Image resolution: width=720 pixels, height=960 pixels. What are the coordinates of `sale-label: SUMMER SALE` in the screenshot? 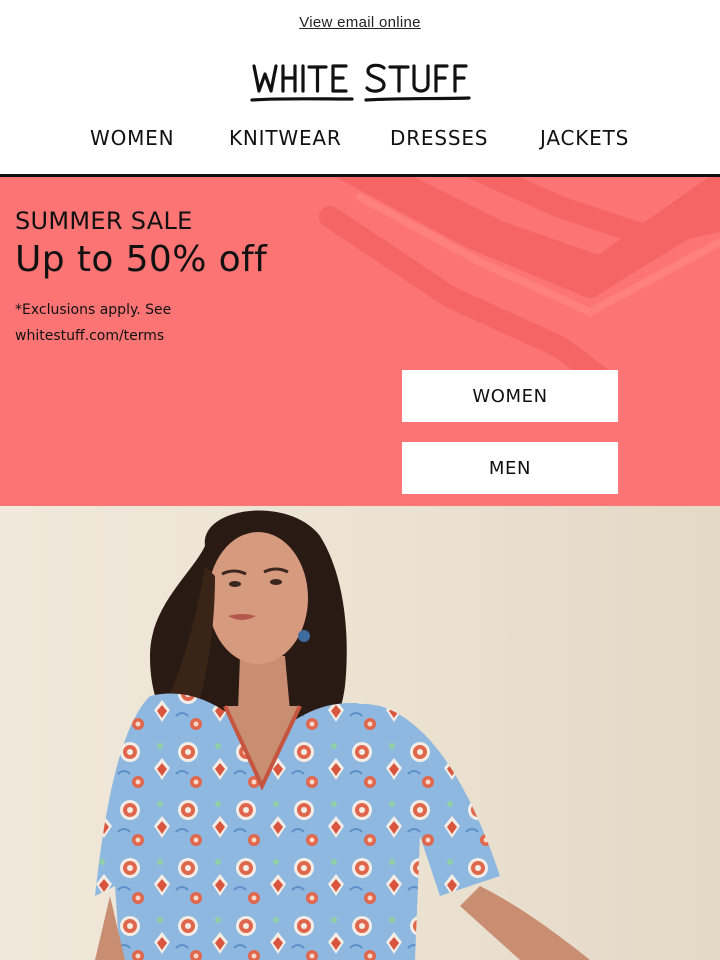 It's located at (104, 221).